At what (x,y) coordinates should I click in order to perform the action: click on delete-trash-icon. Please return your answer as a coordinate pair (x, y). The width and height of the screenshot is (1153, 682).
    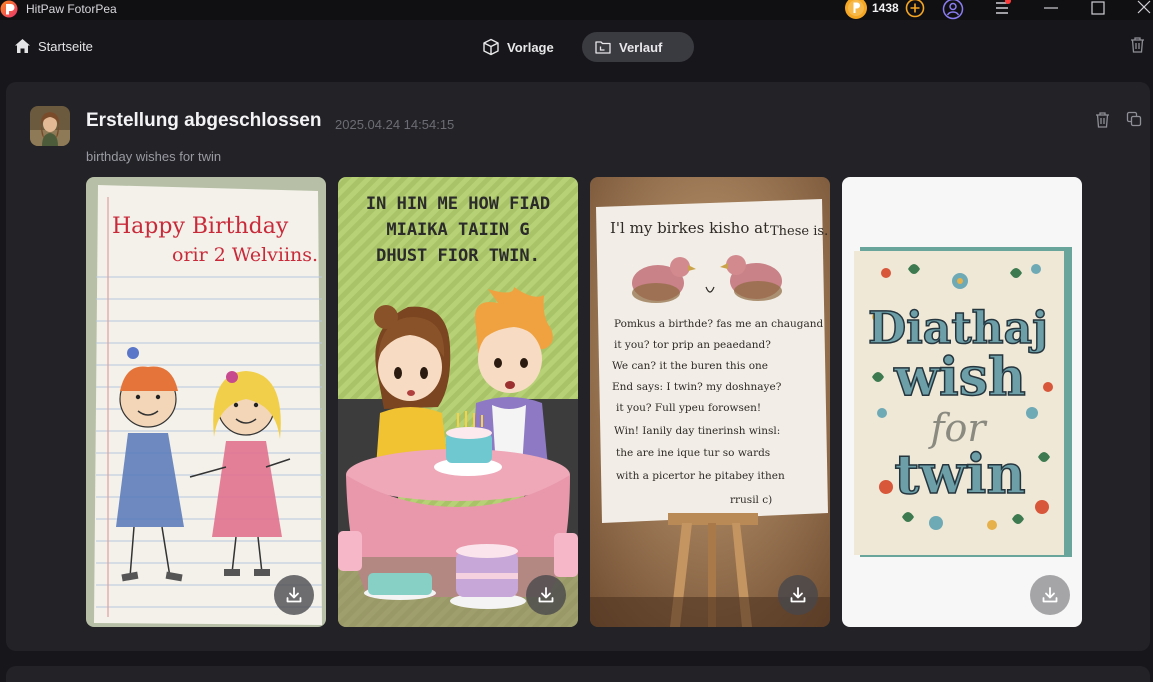
    Looking at the image, I should click on (1102, 120).